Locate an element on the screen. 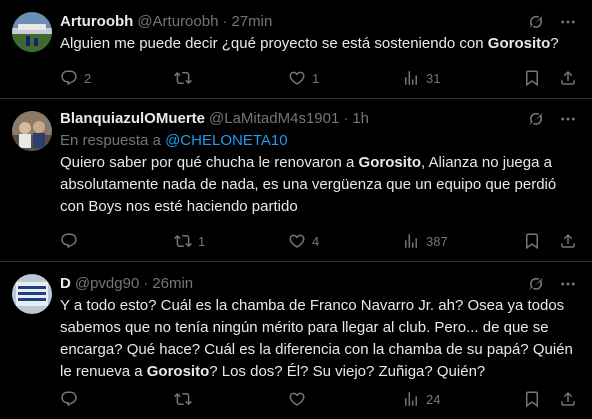 Image resolution: width=592 pixels, height=419 pixels. like-button: 4 is located at coordinates (345, 241).